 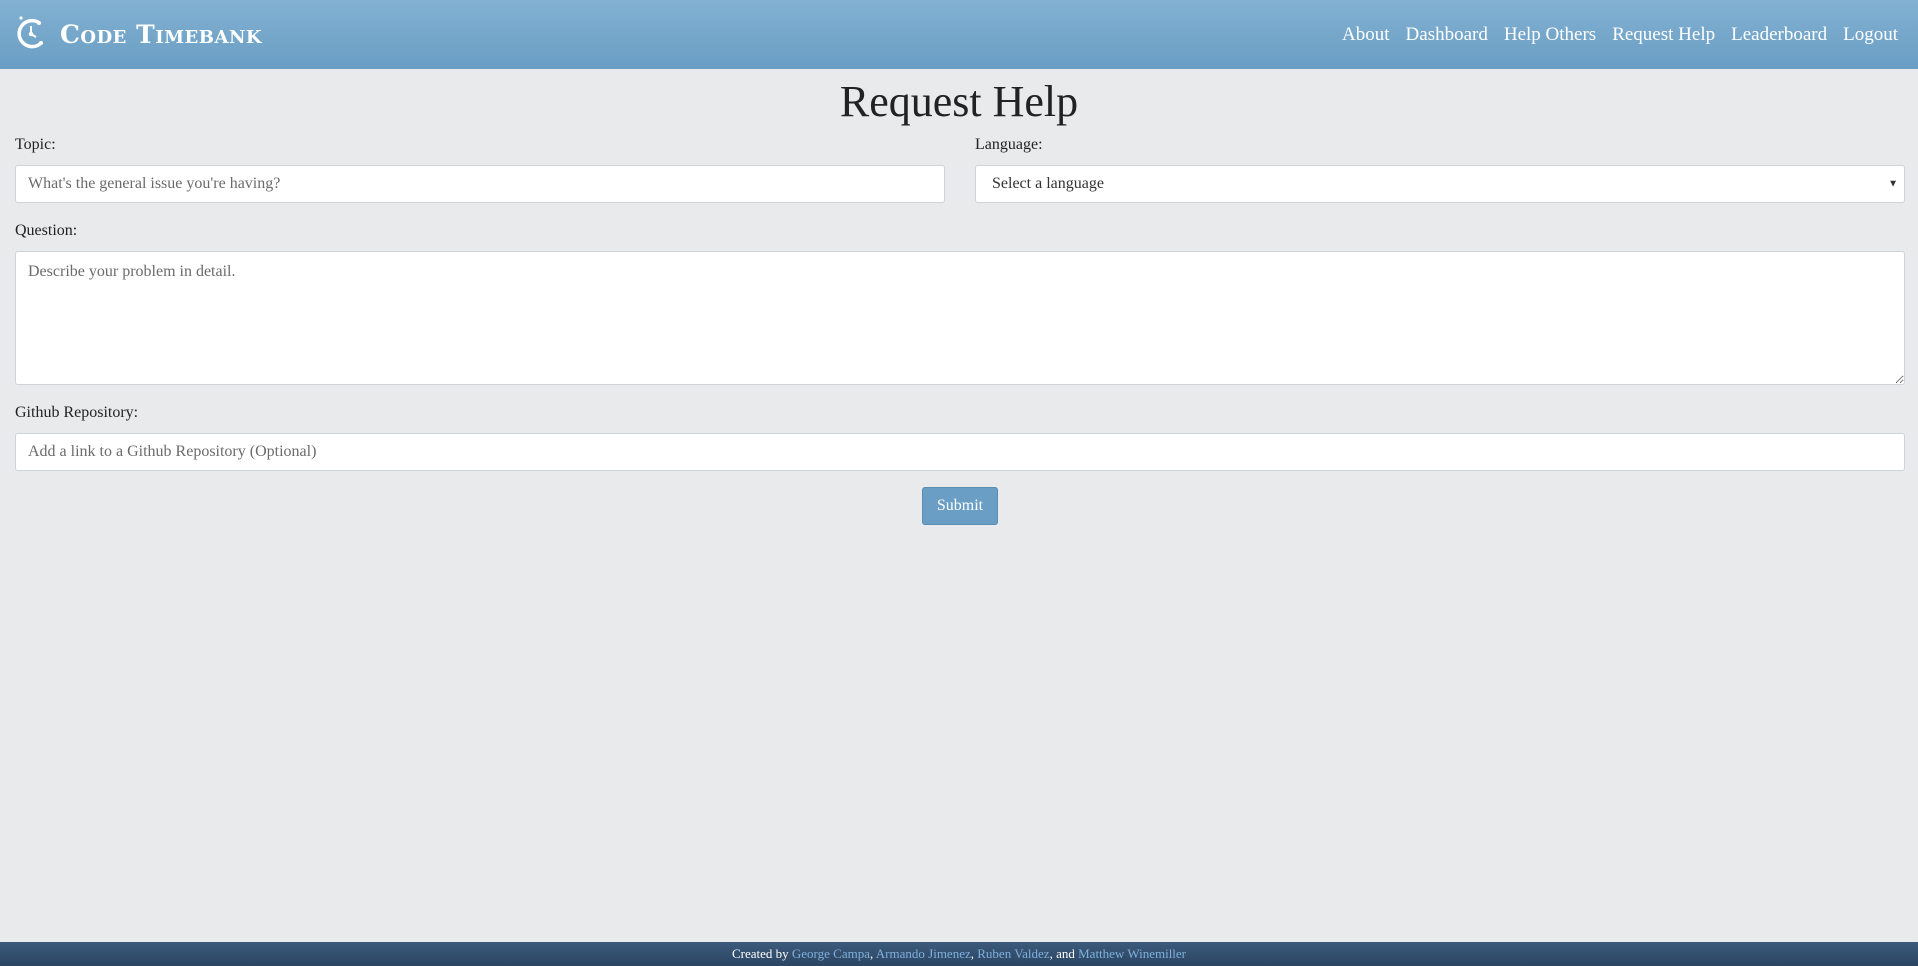 I want to click on nav-logout: Logout, so click(x=1870, y=35).